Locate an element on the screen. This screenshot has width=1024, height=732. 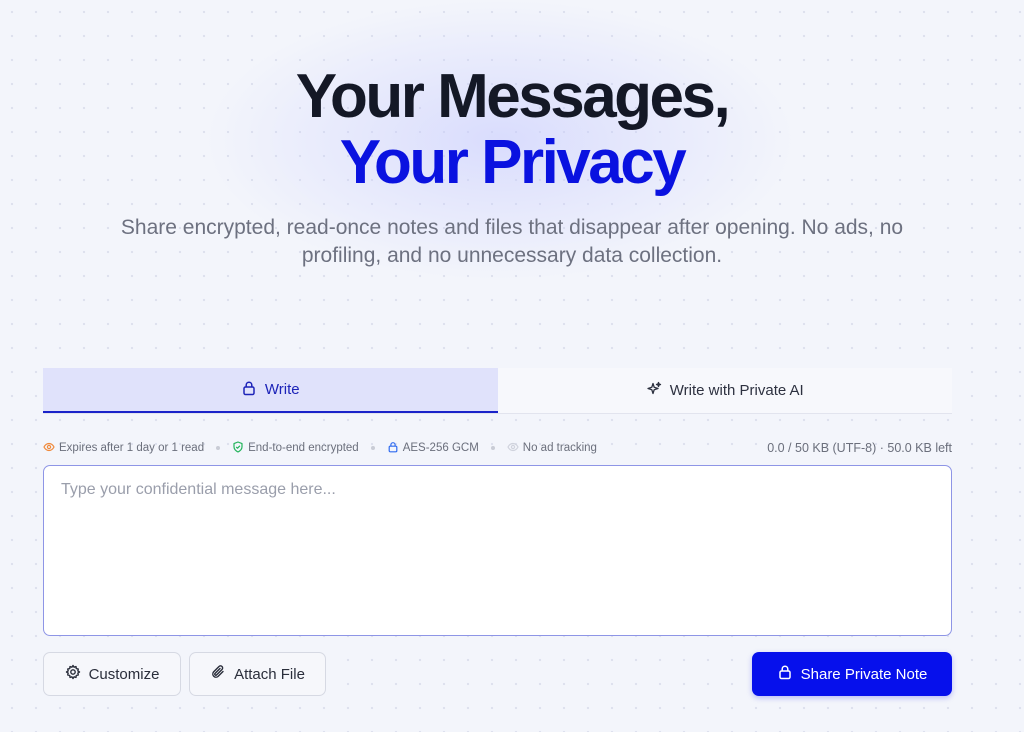
tab-write: Write is located at coordinates (270, 390).